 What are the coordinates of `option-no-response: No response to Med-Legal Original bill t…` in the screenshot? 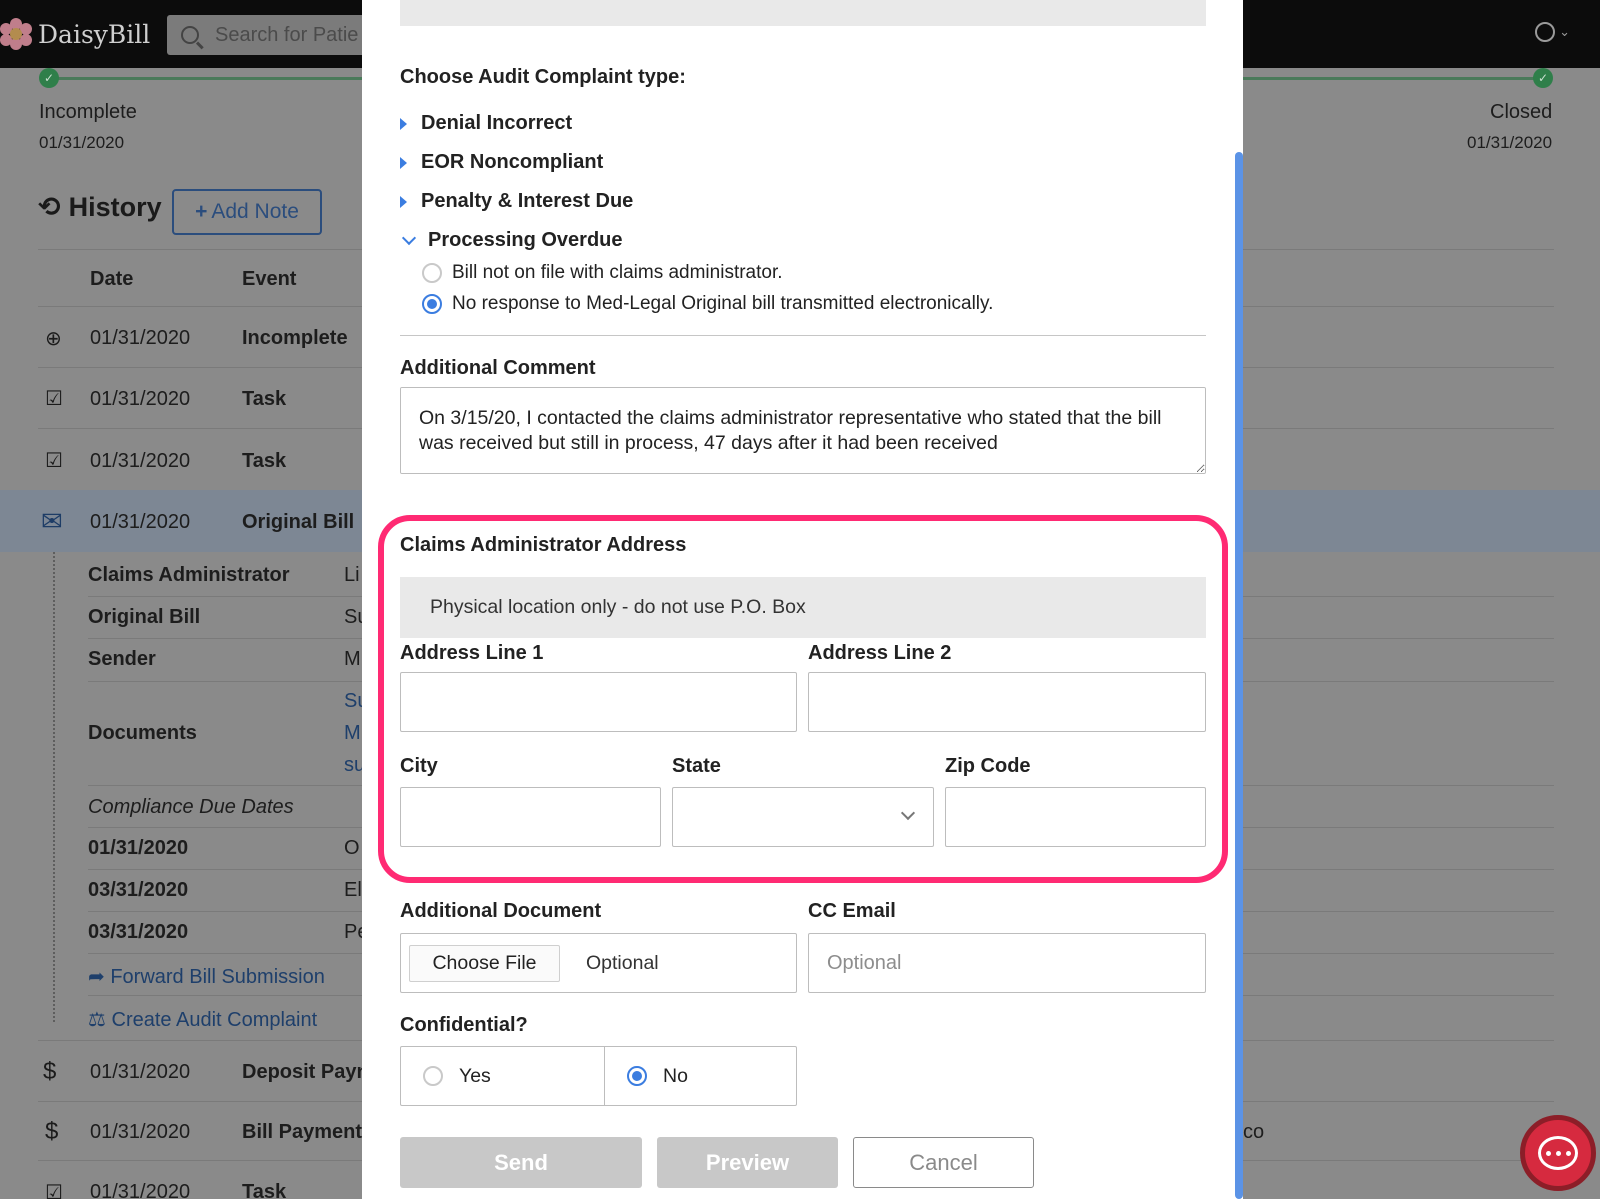 It's located at (707, 304).